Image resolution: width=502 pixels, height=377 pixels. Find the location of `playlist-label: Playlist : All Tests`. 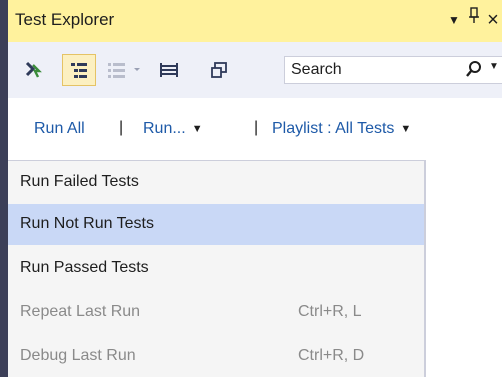

playlist-label: Playlist : All Tests is located at coordinates (333, 128).